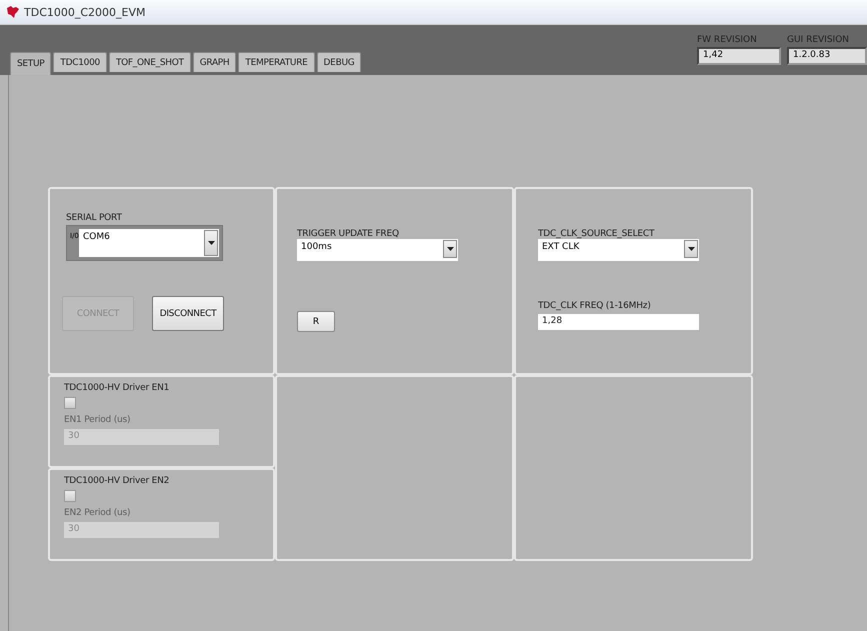  What do you see at coordinates (85, 12) in the screenshot?
I see `window-title: TDC1000_C2000_EVM` at bounding box center [85, 12].